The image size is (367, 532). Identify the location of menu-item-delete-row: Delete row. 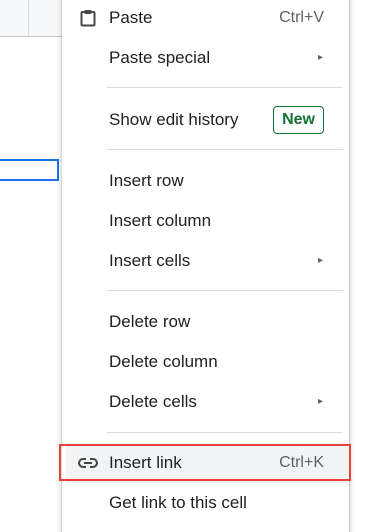
(205, 322).